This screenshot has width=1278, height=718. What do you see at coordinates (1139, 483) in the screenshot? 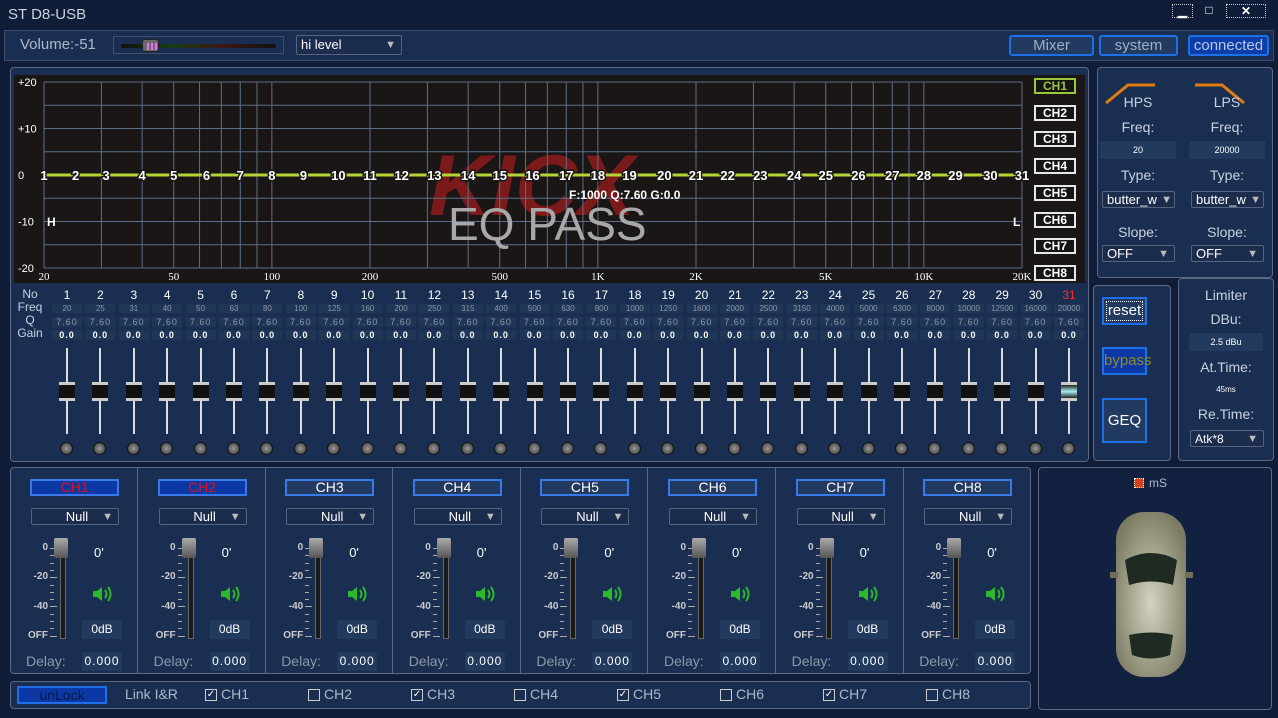
I see `ms-checkbox` at bounding box center [1139, 483].